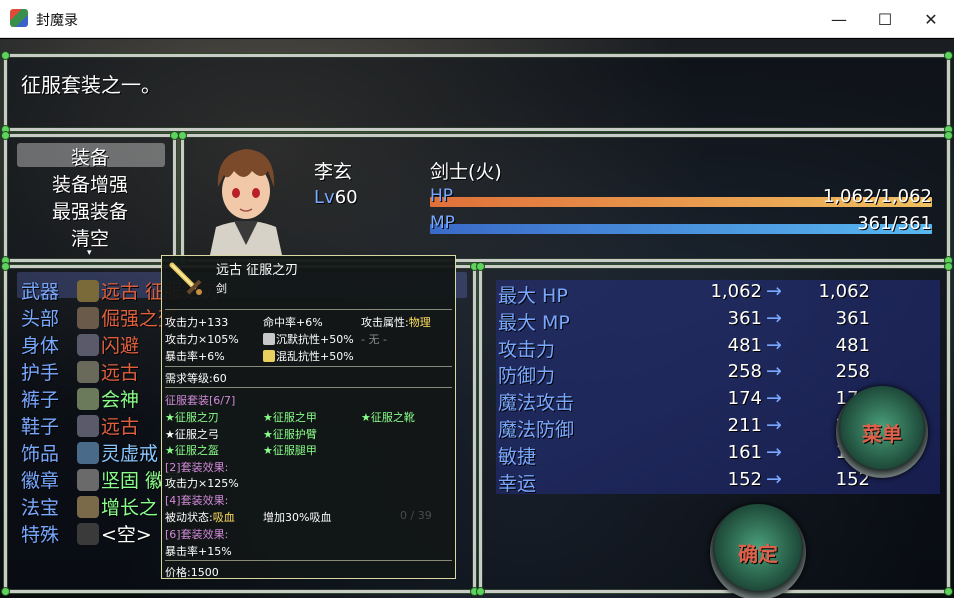  What do you see at coordinates (198, 551) in the screenshot?
I see `bonus6-value: 暴击率+15%` at bounding box center [198, 551].